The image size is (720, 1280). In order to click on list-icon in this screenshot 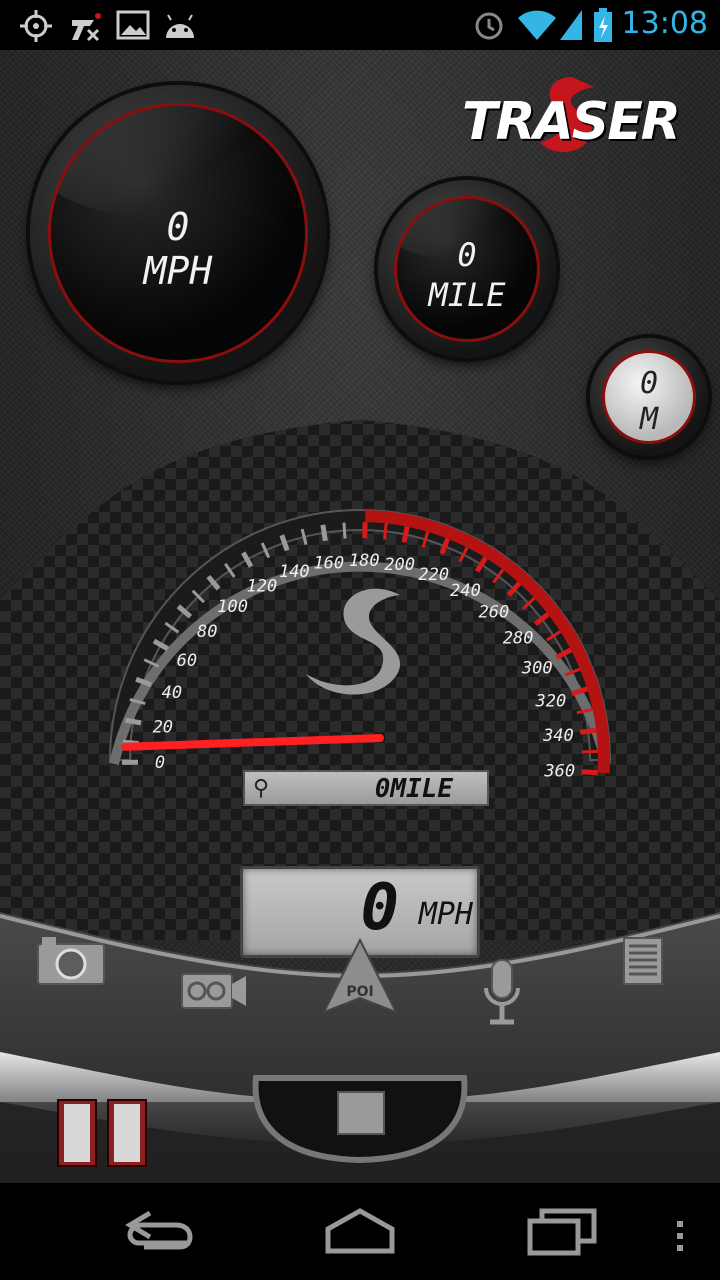, I will do `click(643, 961)`.